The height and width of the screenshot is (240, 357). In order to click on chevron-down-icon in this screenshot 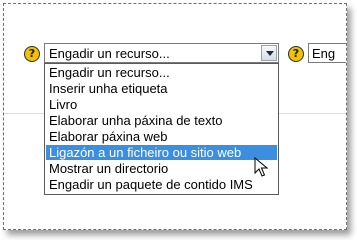, I will do `click(269, 53)`.